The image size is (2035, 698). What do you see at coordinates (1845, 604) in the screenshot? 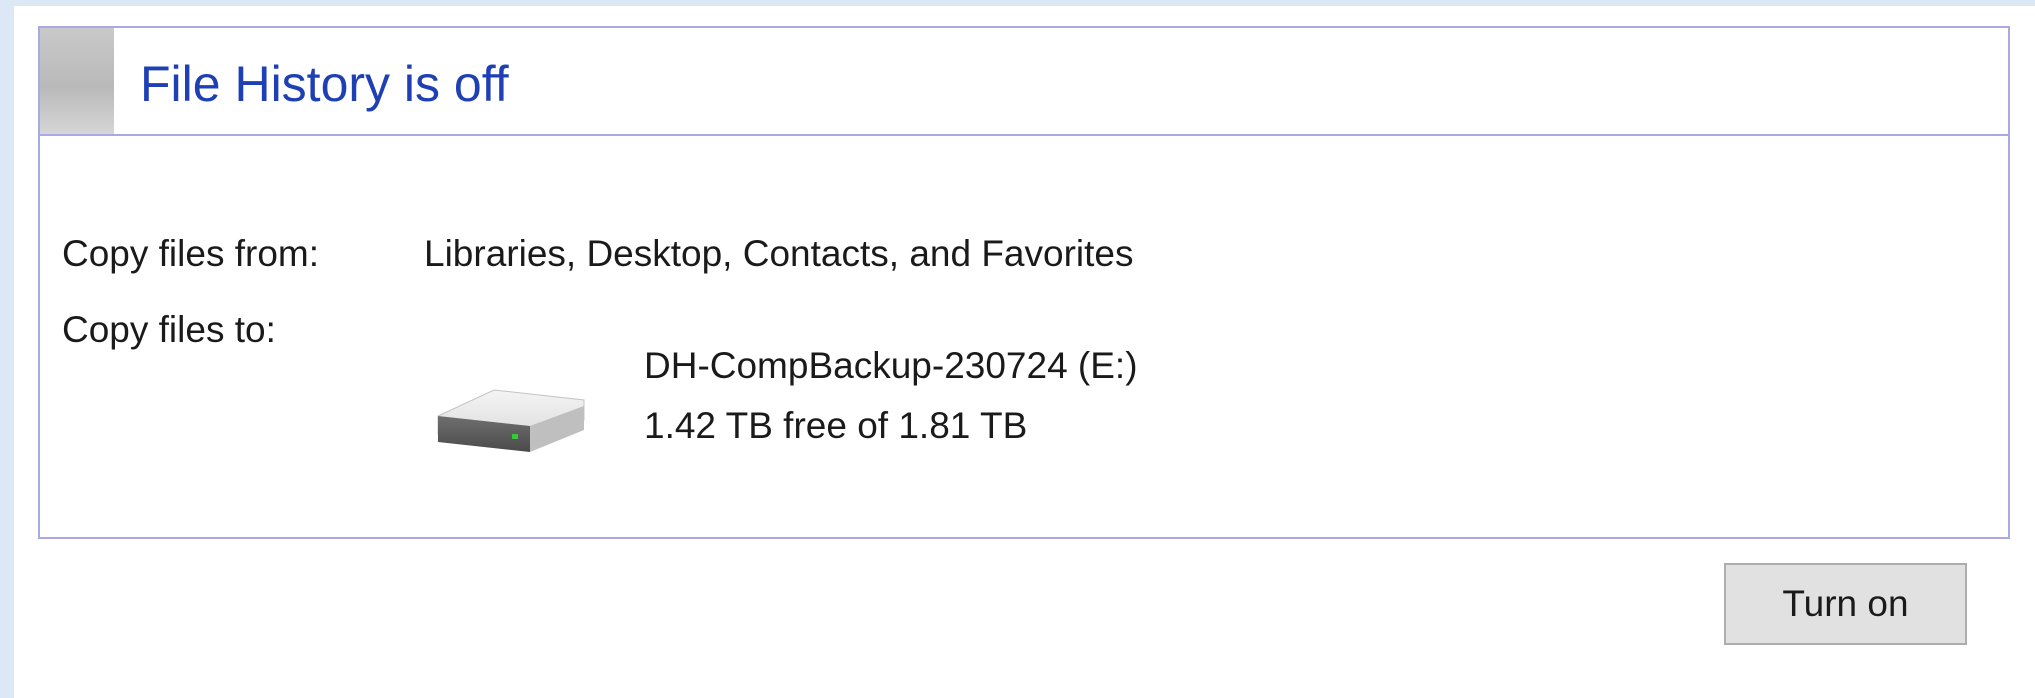
I see `turn-on-button: Turn on` at bounding box center [1845, 604].